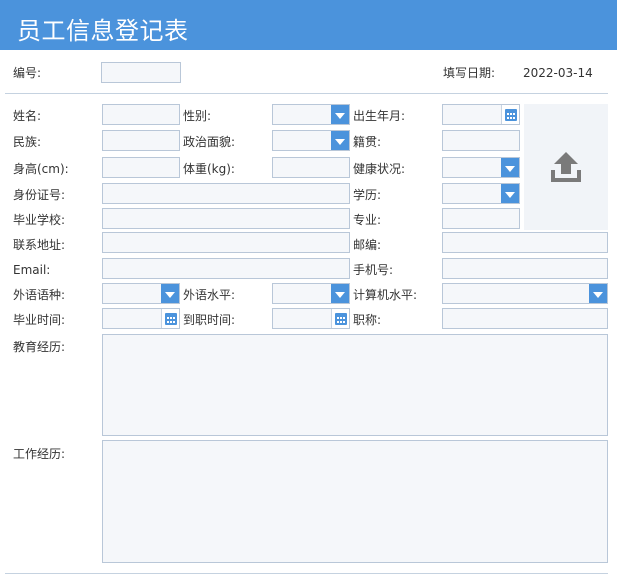 Image resolution: width=617 pixels, height=576 pixels. What do you see at coordinates (39, 220) in the screenshot?
I see `school-label: 毕业学校:` at bounding box center [39, 220].